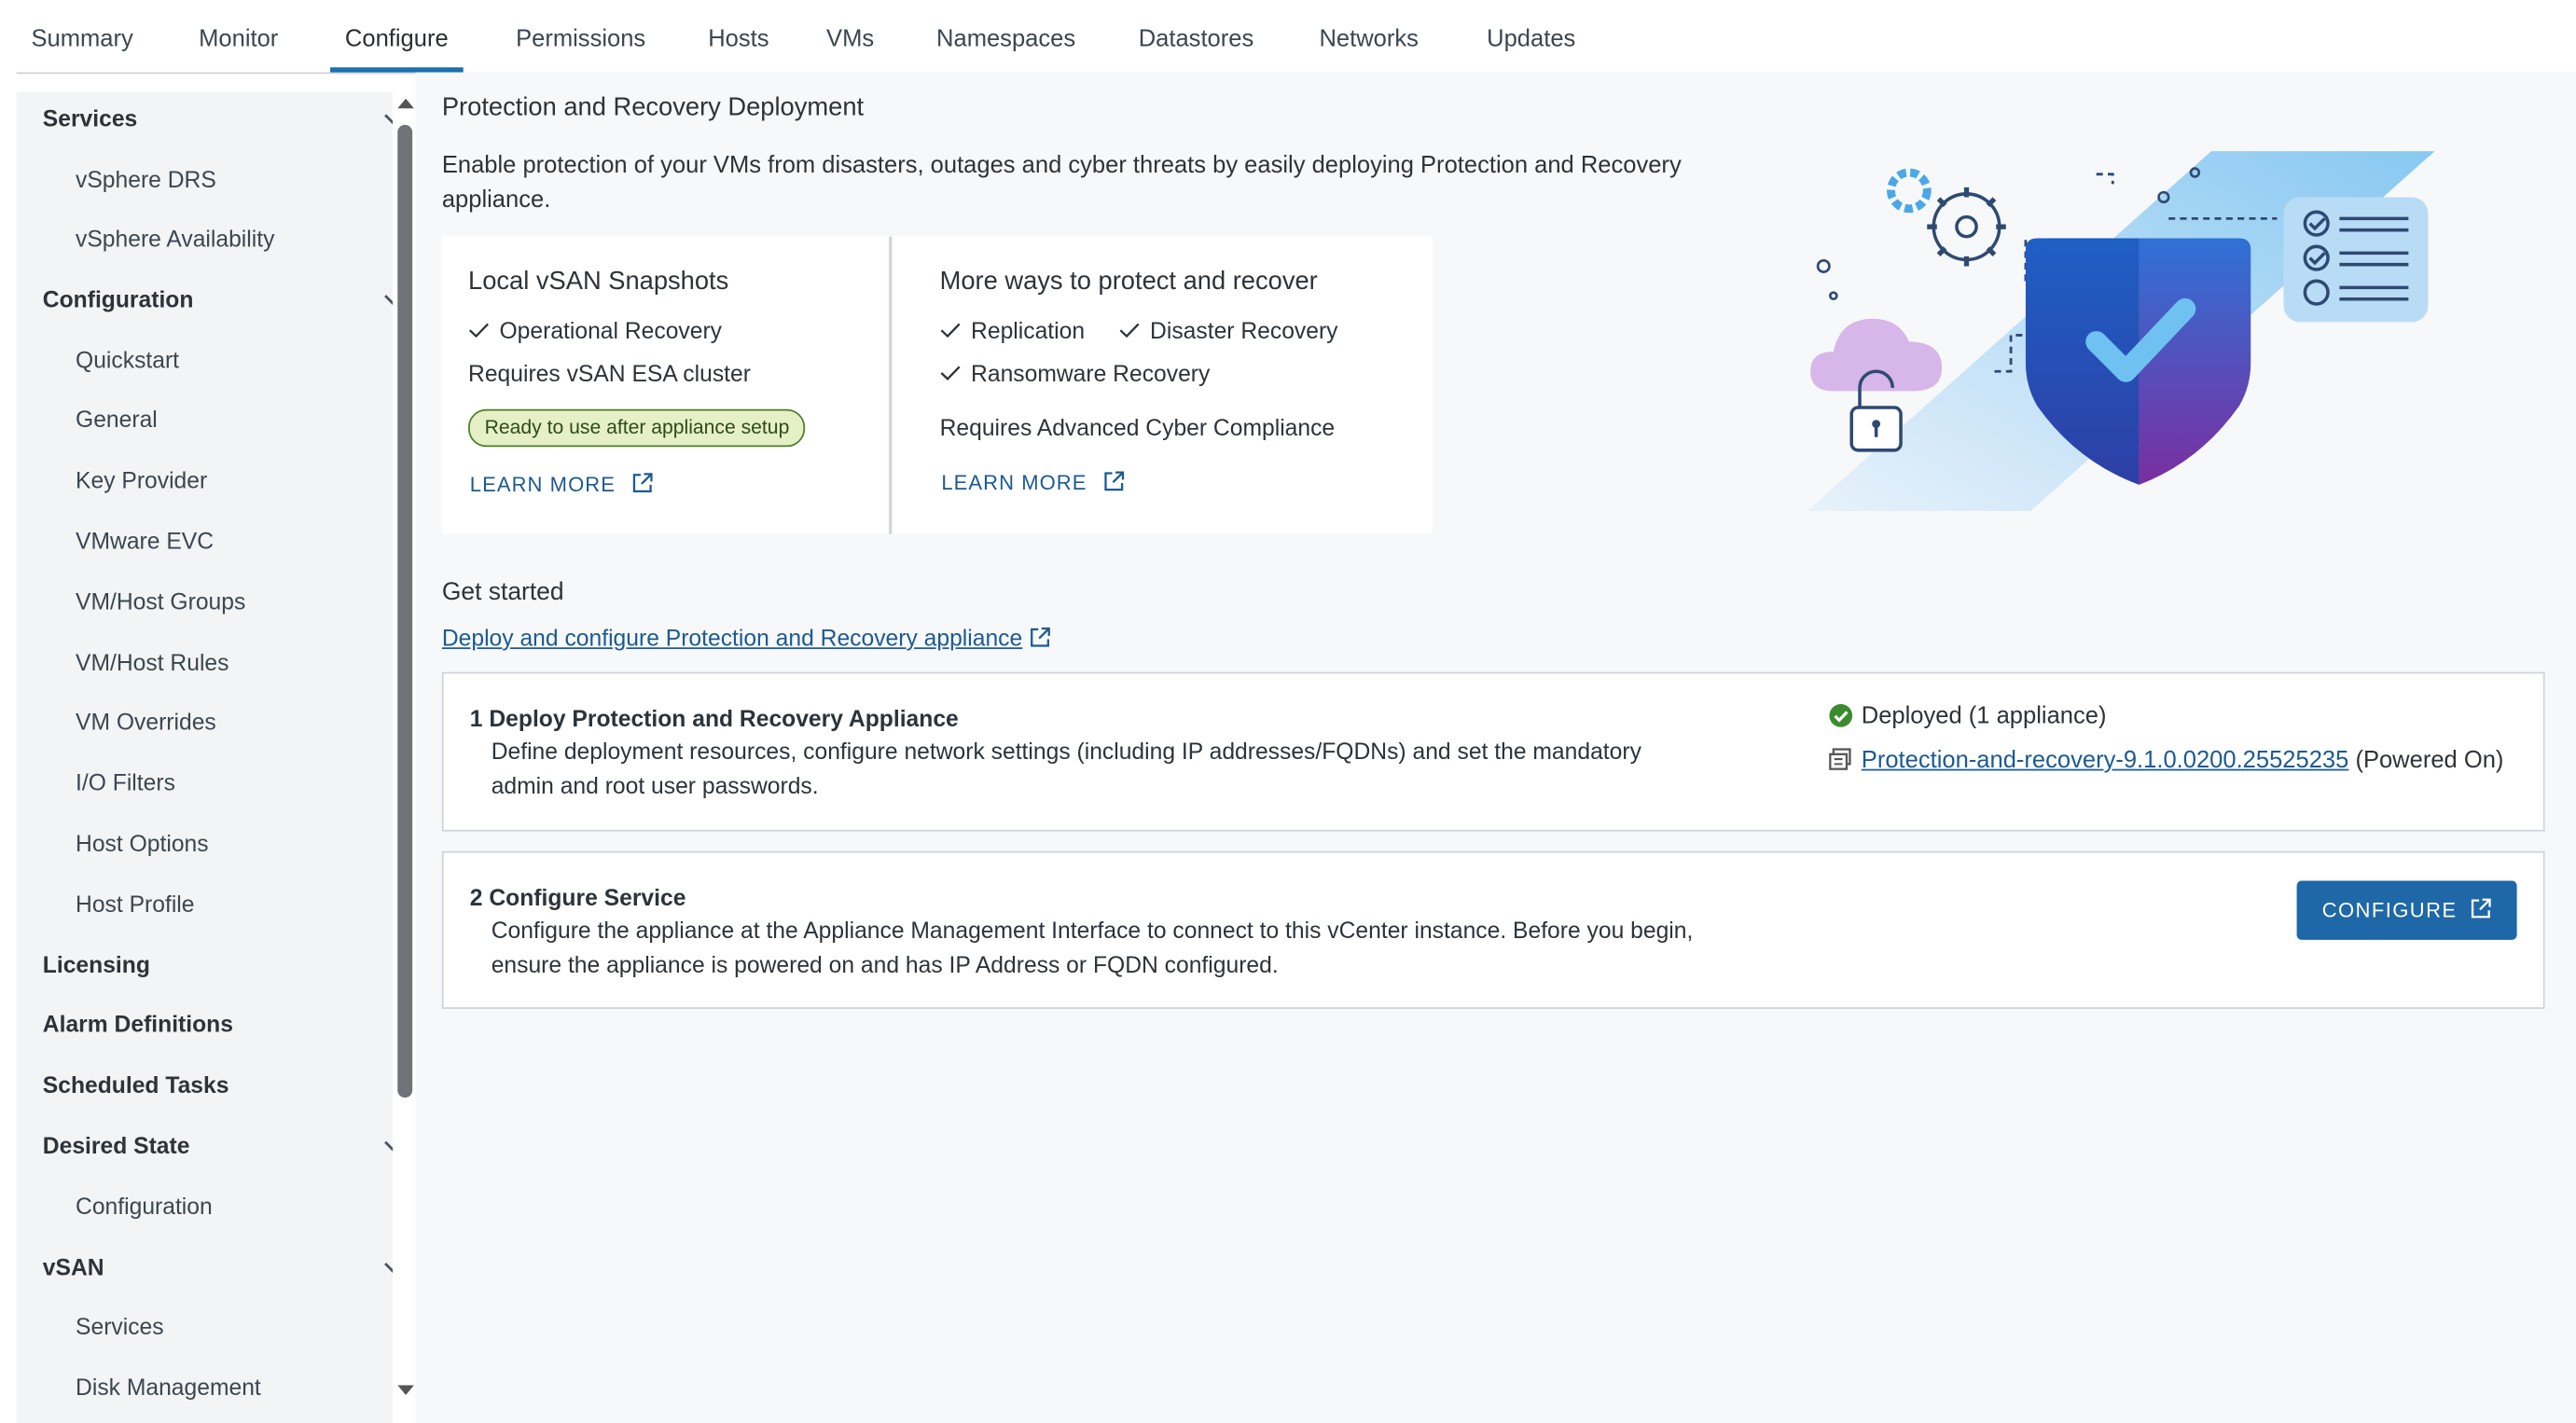 This screenshot has height=1423, width=2576. I want to click on success-check-circle-icon, so click(1841, 715).